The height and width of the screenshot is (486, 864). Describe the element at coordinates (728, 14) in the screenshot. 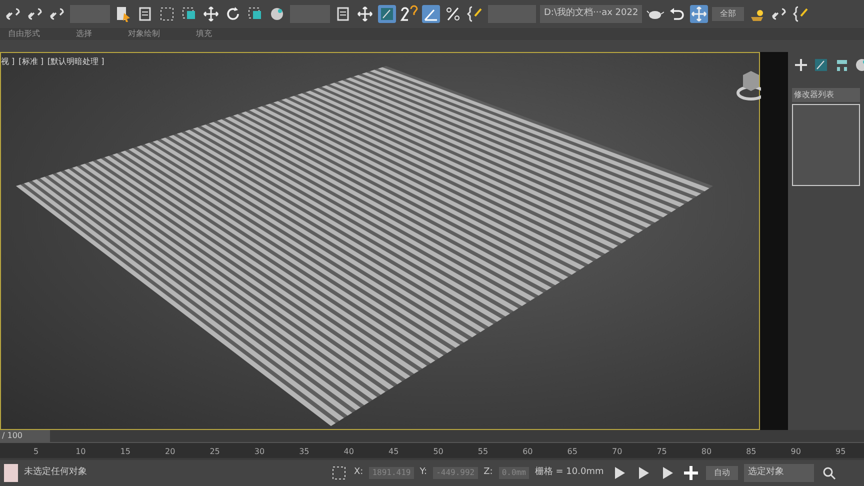

I see `all-button: 全部` at that location.